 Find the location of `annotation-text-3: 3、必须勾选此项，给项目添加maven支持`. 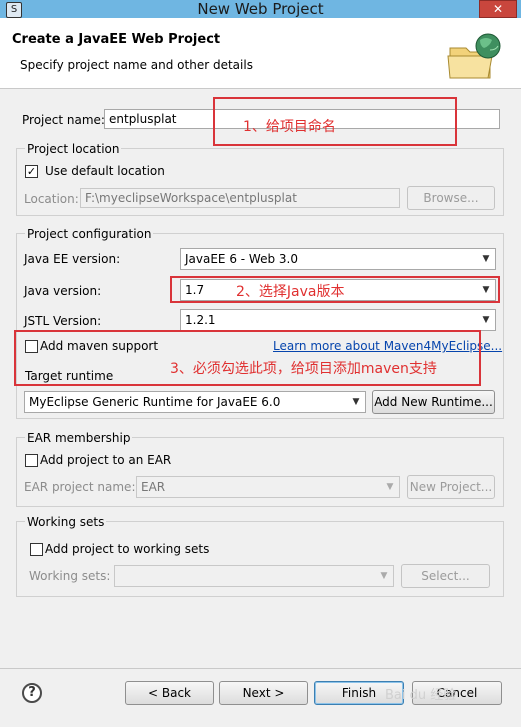

annotation-text-3: 3、必须勾选此项，给项目添加maven支持 is located at coordinates (303, 369).